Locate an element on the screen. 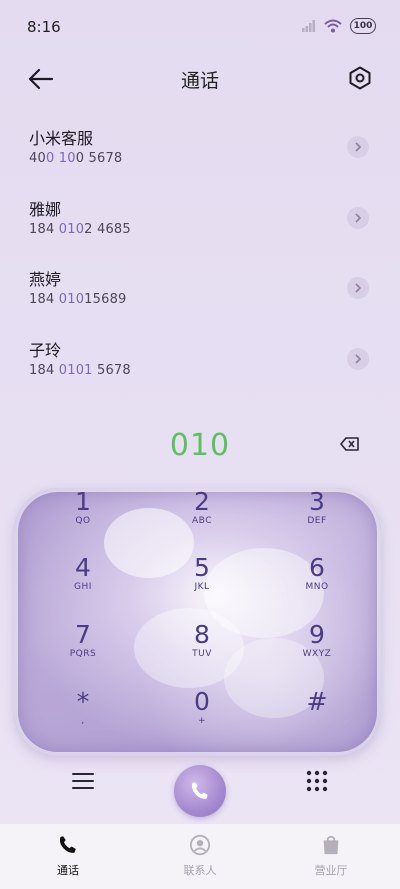 The width and height of the screenshot is (400, 889). key-star: *, is located at coordinates (83, 719).